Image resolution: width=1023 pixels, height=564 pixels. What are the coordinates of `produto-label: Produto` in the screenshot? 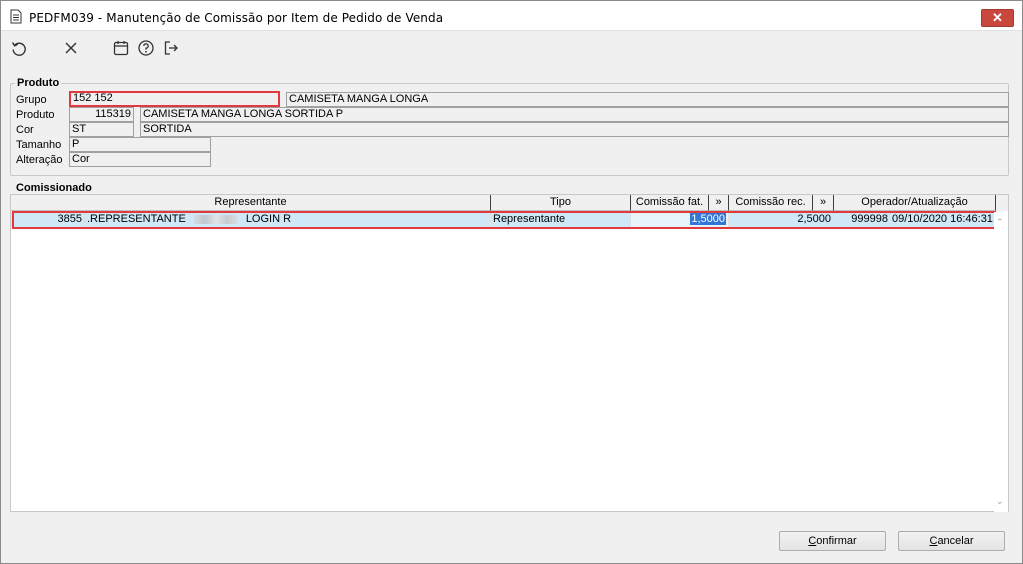 It's located at (35, 115).